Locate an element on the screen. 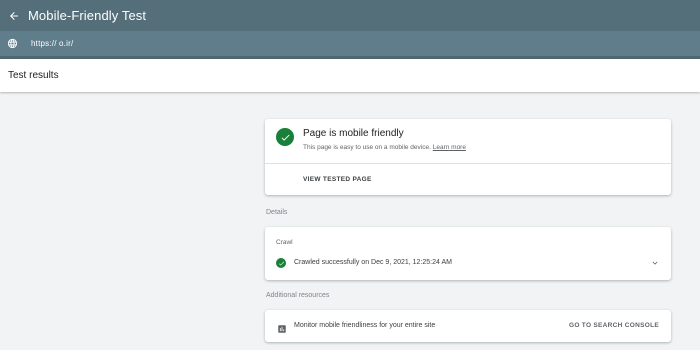 This screenshot has width=700, height=350. status-title: Page is mobile friendly is located at coordinates (353, 133).